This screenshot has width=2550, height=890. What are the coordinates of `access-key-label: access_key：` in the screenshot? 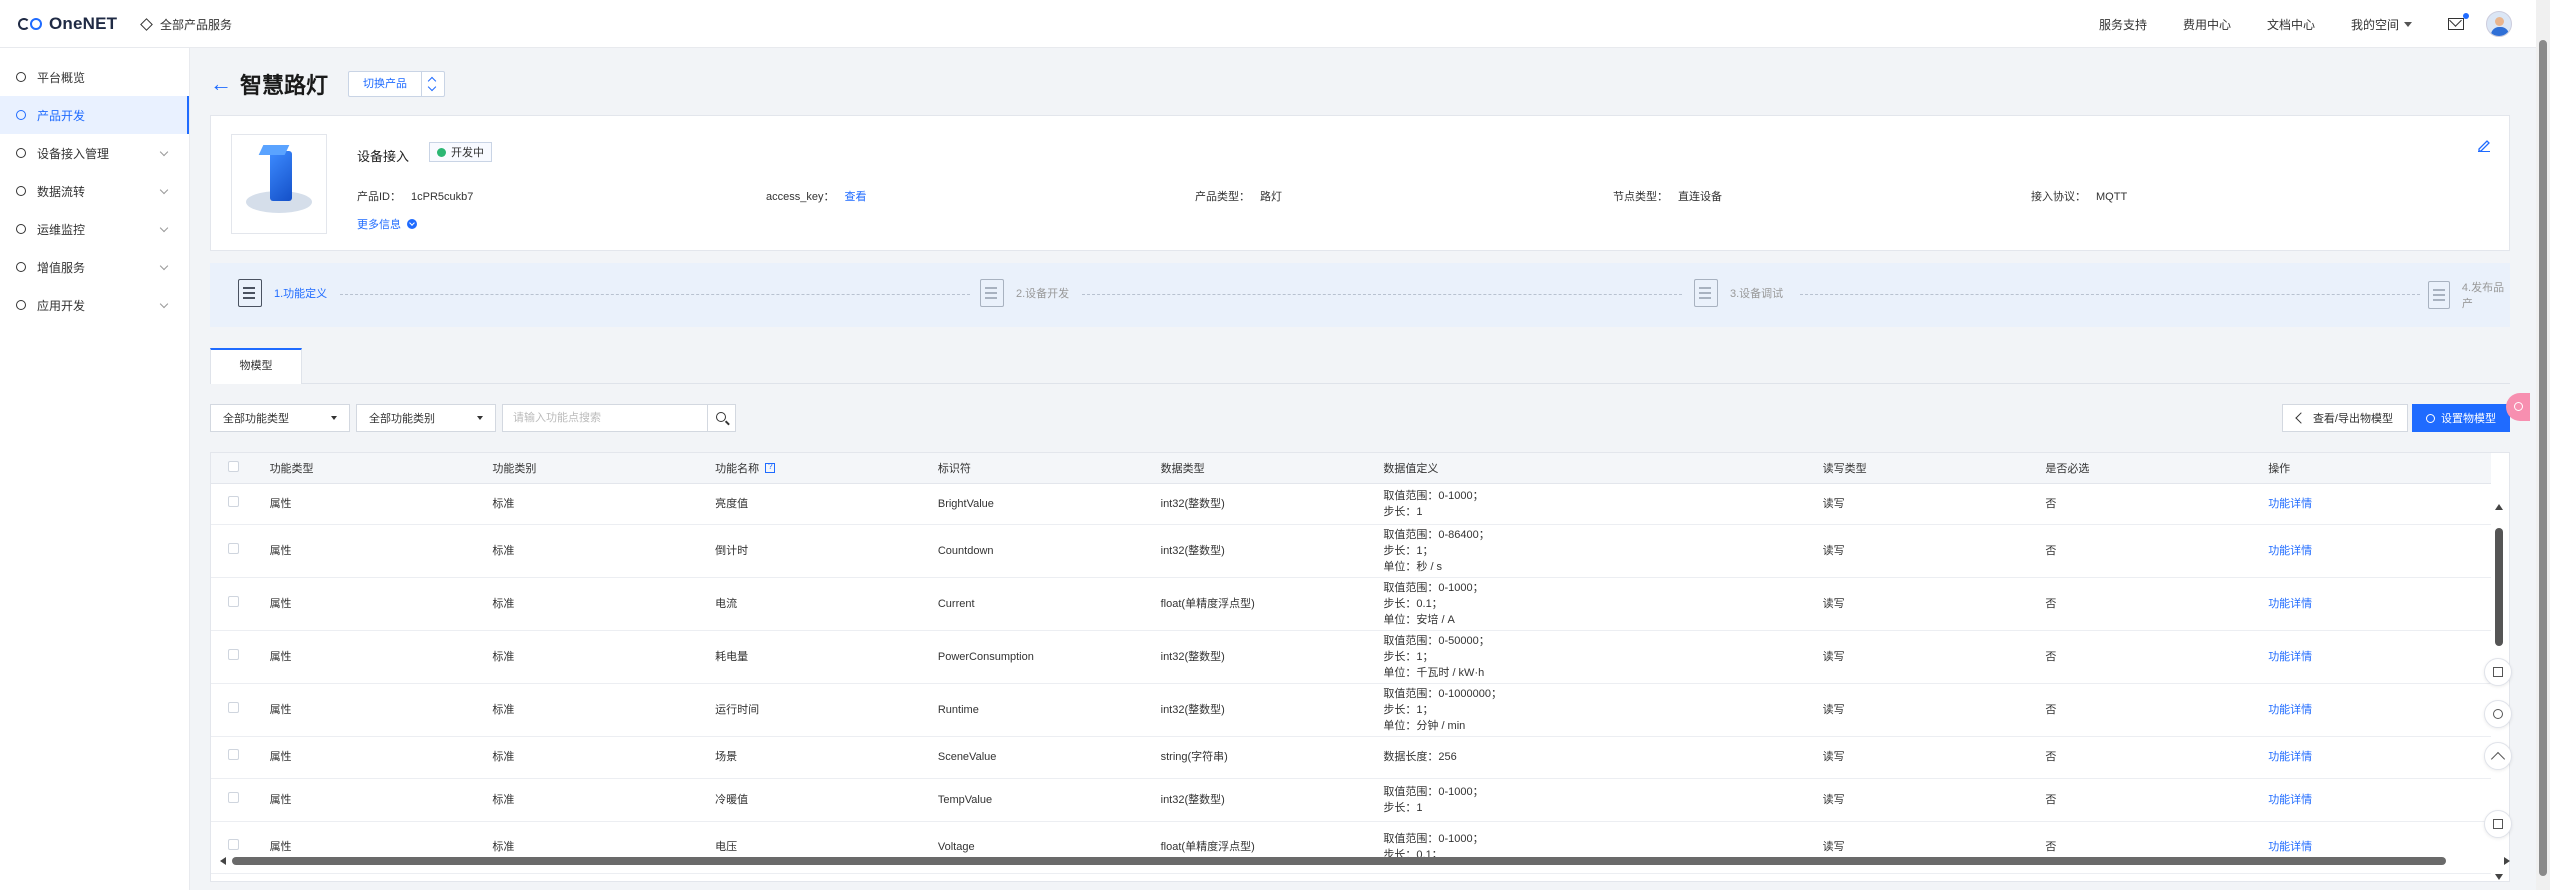 It's located at (800, 197).